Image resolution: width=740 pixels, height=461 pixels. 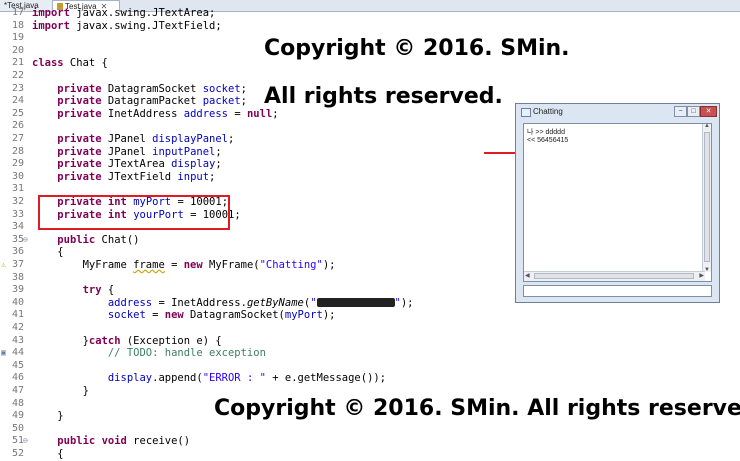 I want to click on close-button: ✕, so click(x=708, y=111).